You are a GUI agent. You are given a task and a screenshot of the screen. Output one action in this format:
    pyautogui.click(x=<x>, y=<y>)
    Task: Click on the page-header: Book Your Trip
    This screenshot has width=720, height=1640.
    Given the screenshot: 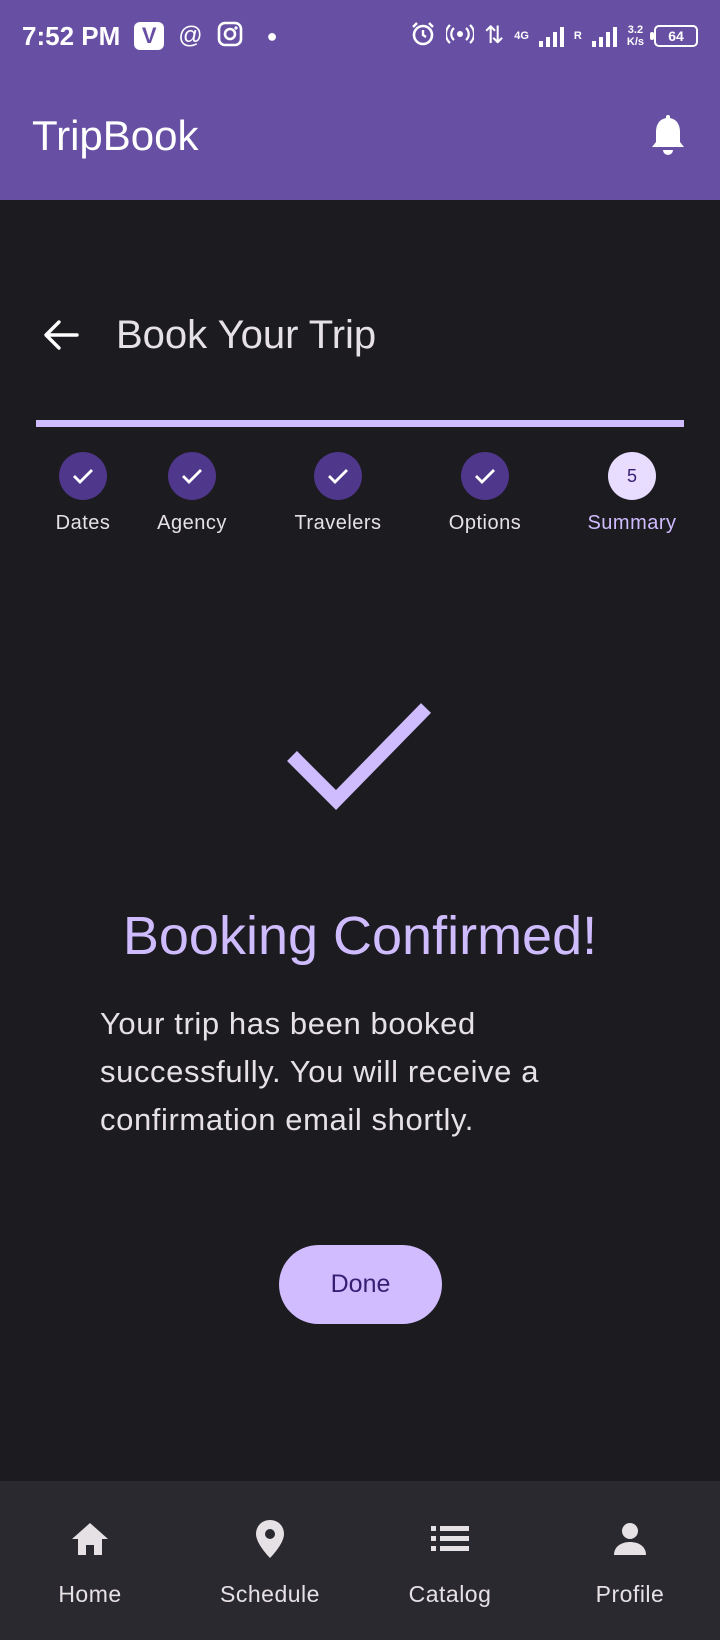 What is the action you would take?
    pyautogui.click(x=206, y=335)
    